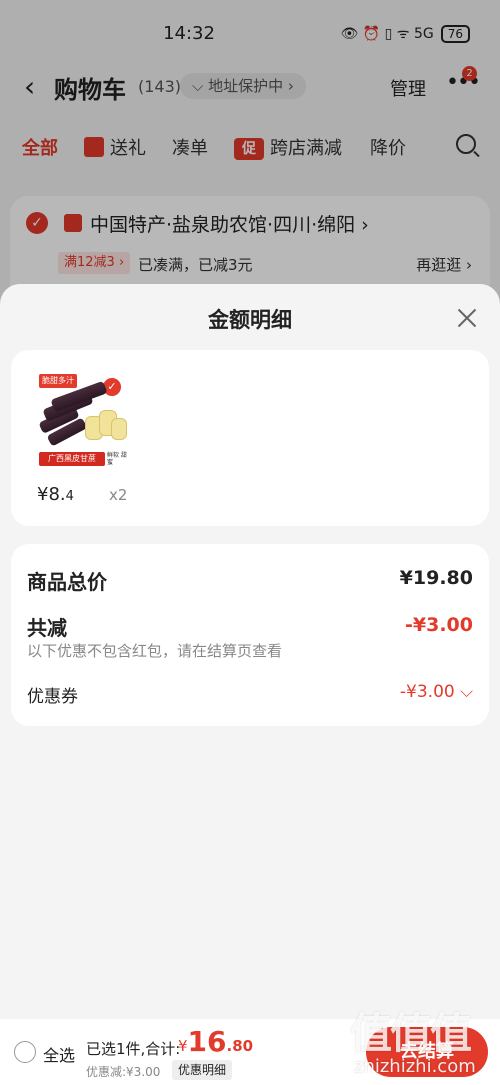 This screenshot has width=500, height=1085. I want to click on product-price: ¥8.4, so click(55, 494).